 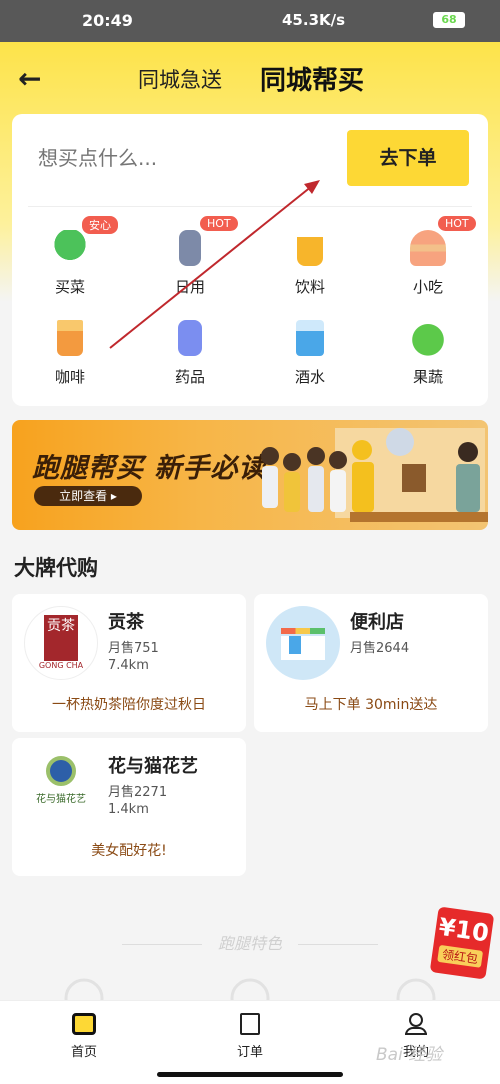 I want to click on shop-slogan: 马上下单 30min送达, so click(x=371, y=705).